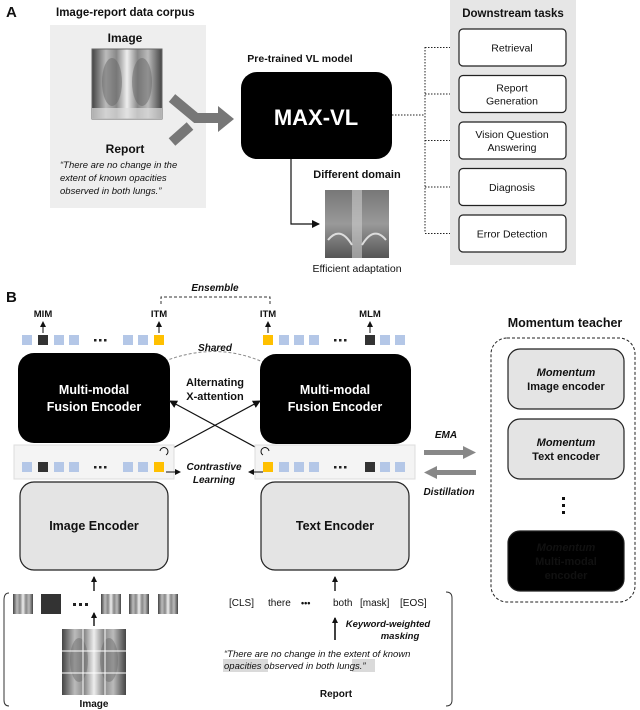 This screenshot has height=710, width=640. What do you see at coordinates (215, 397) in the screenshot?
I see `alternating-line-2: X-attention` at bounding box center [215, 397].